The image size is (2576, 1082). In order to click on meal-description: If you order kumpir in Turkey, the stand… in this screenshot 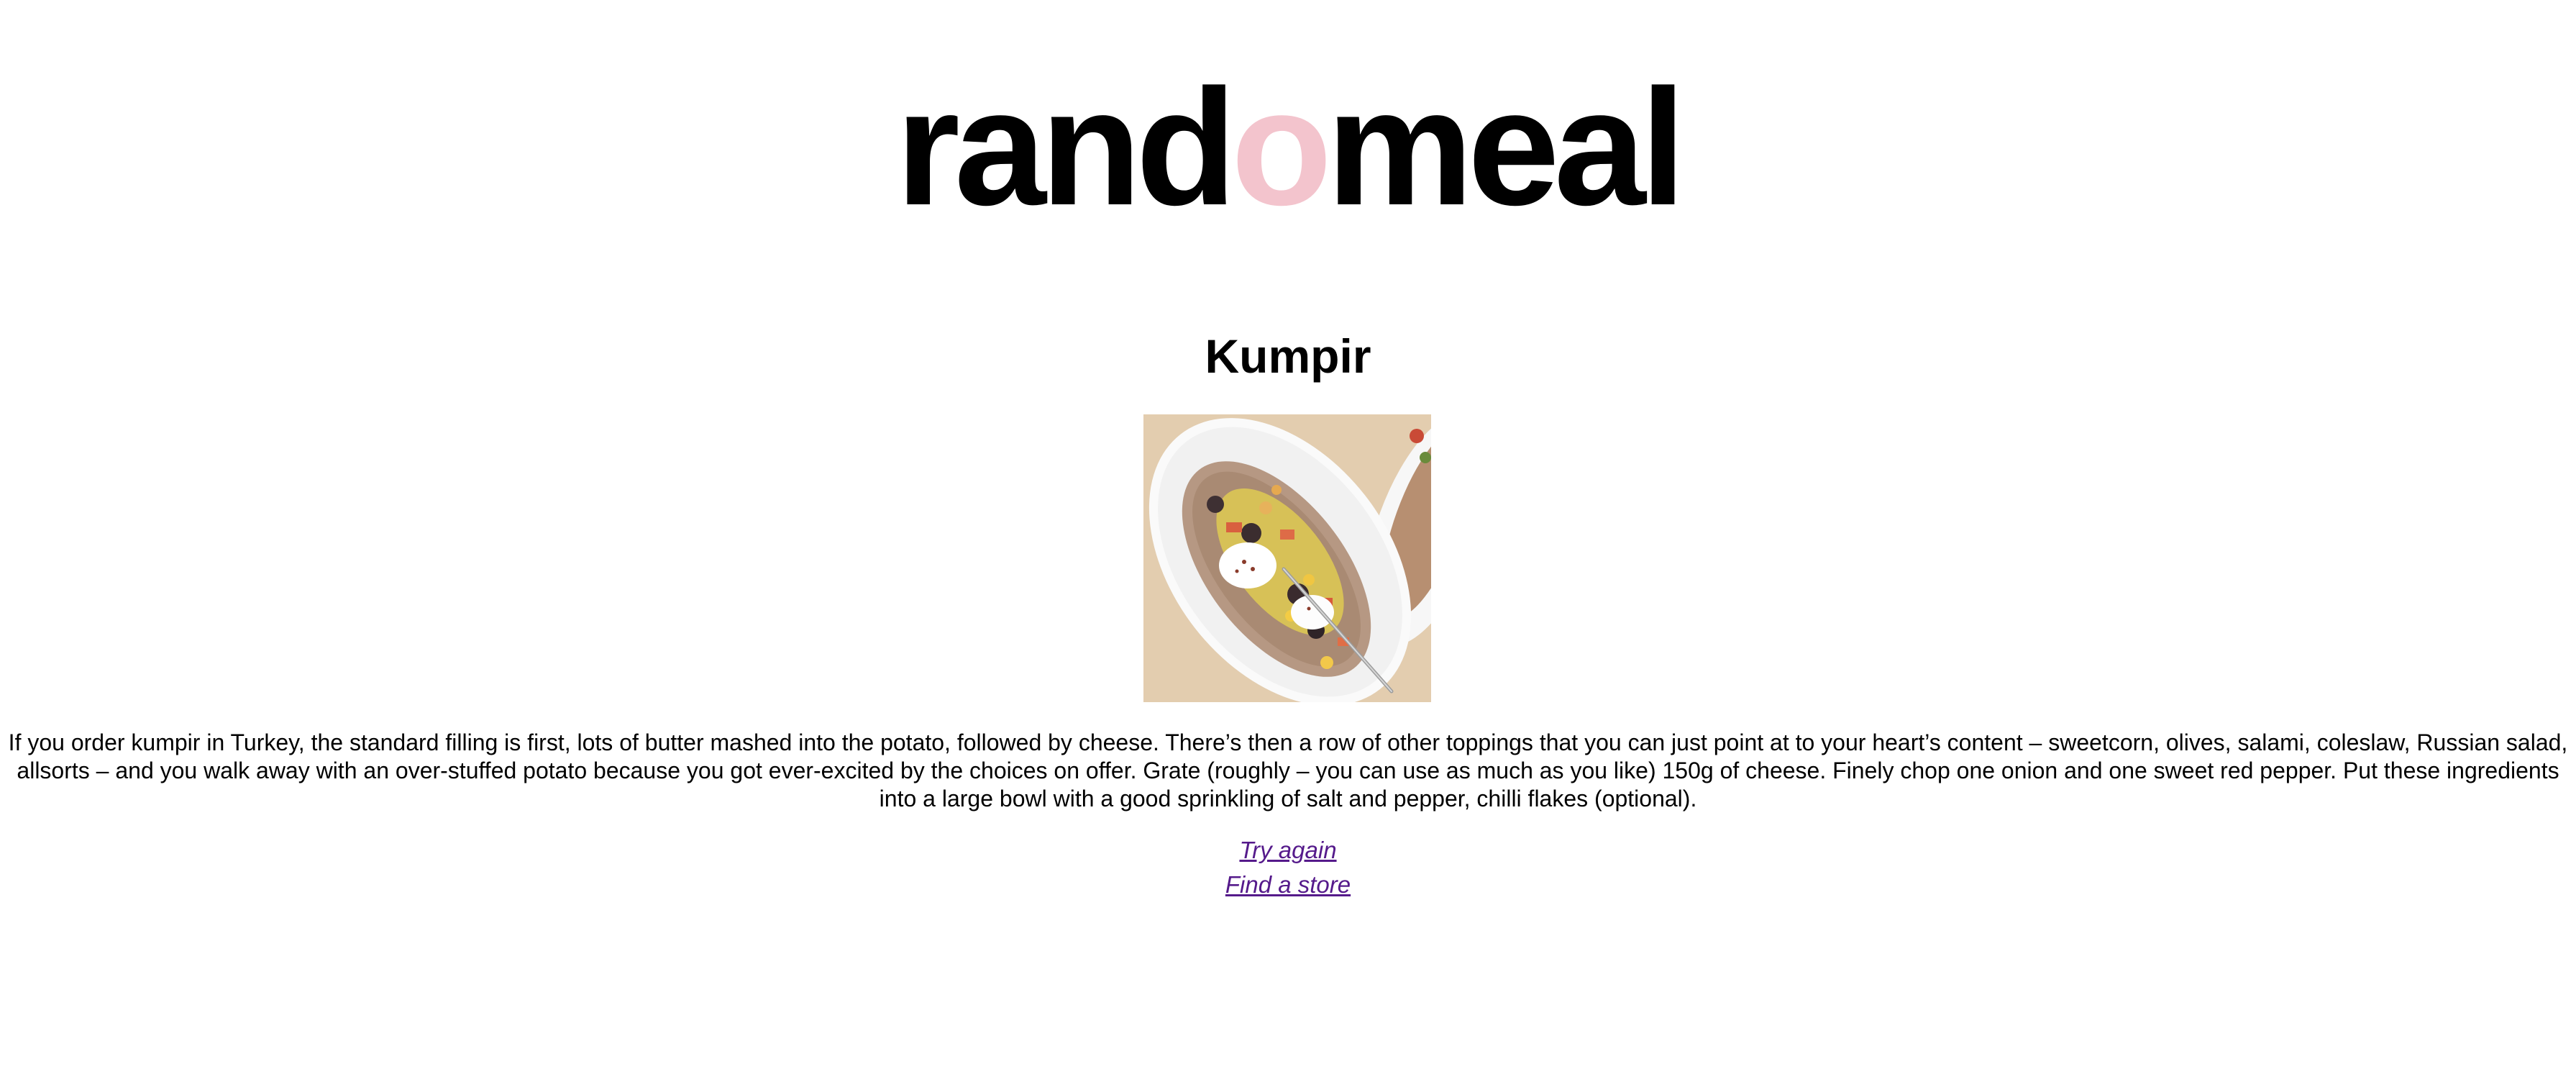, I will do `click(1288, 770)`.